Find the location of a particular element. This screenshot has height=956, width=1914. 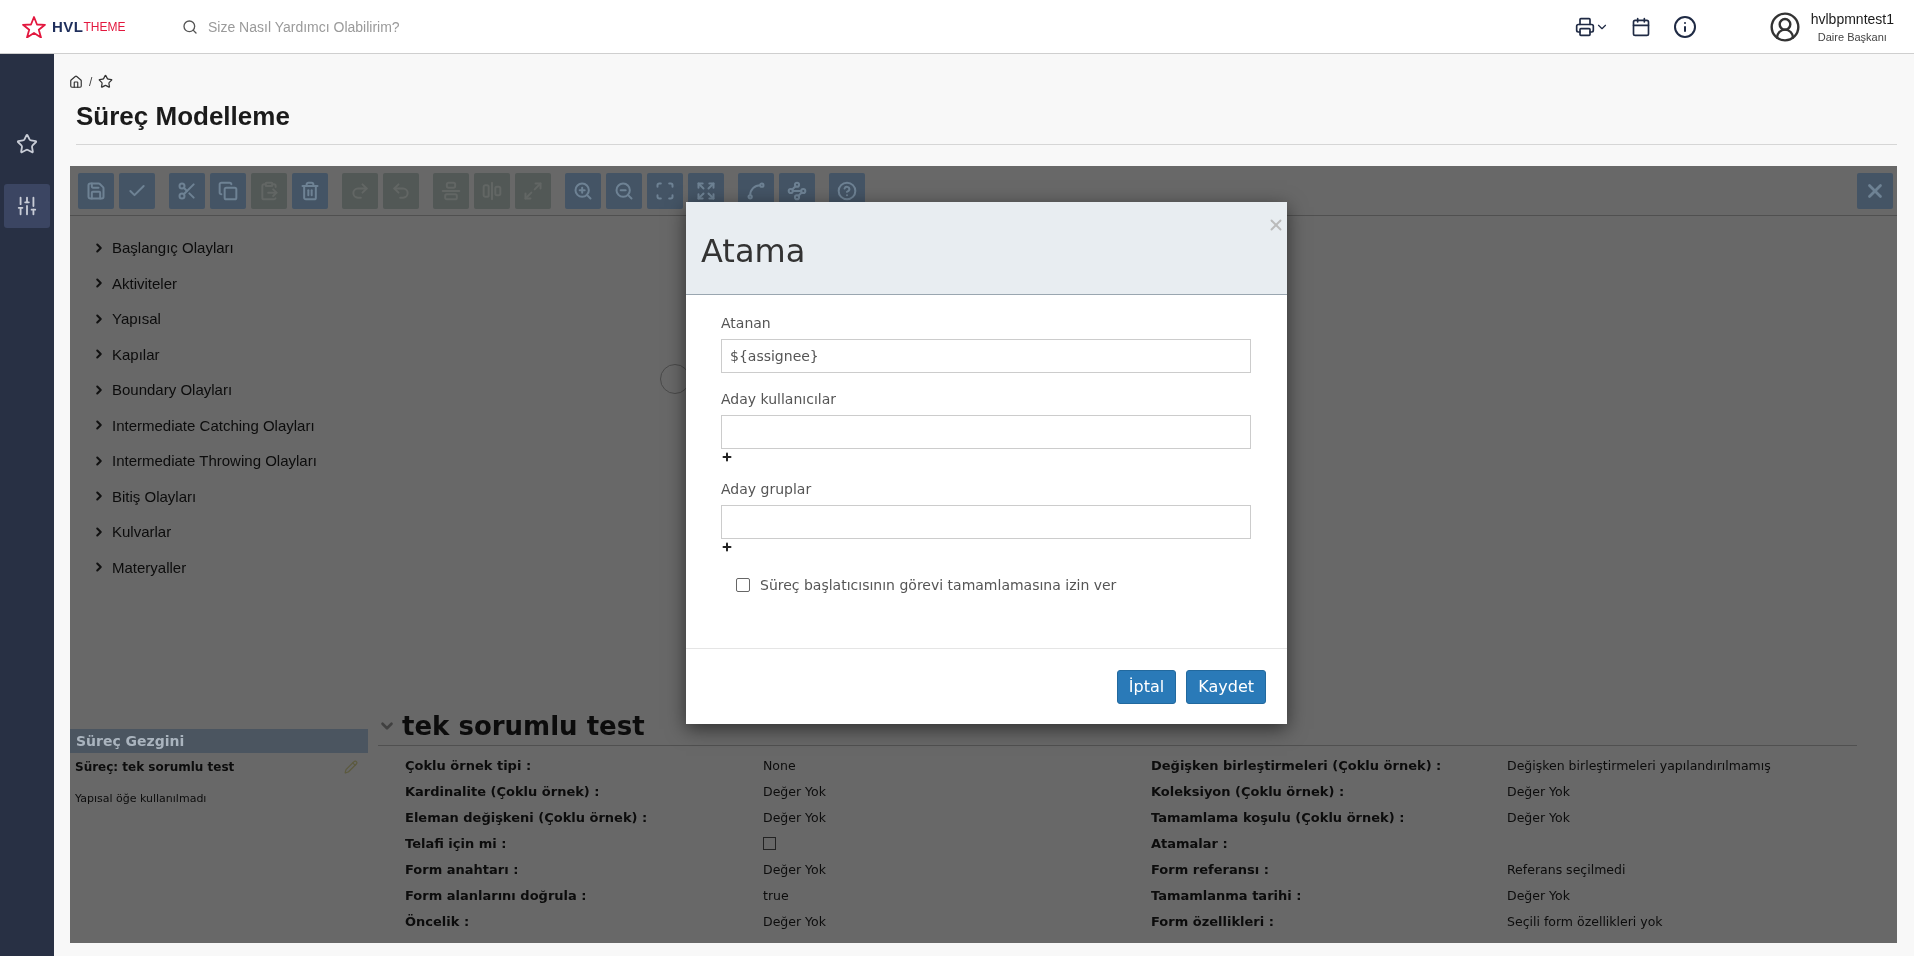

property-checkbox is located at coordinates (769, 843).